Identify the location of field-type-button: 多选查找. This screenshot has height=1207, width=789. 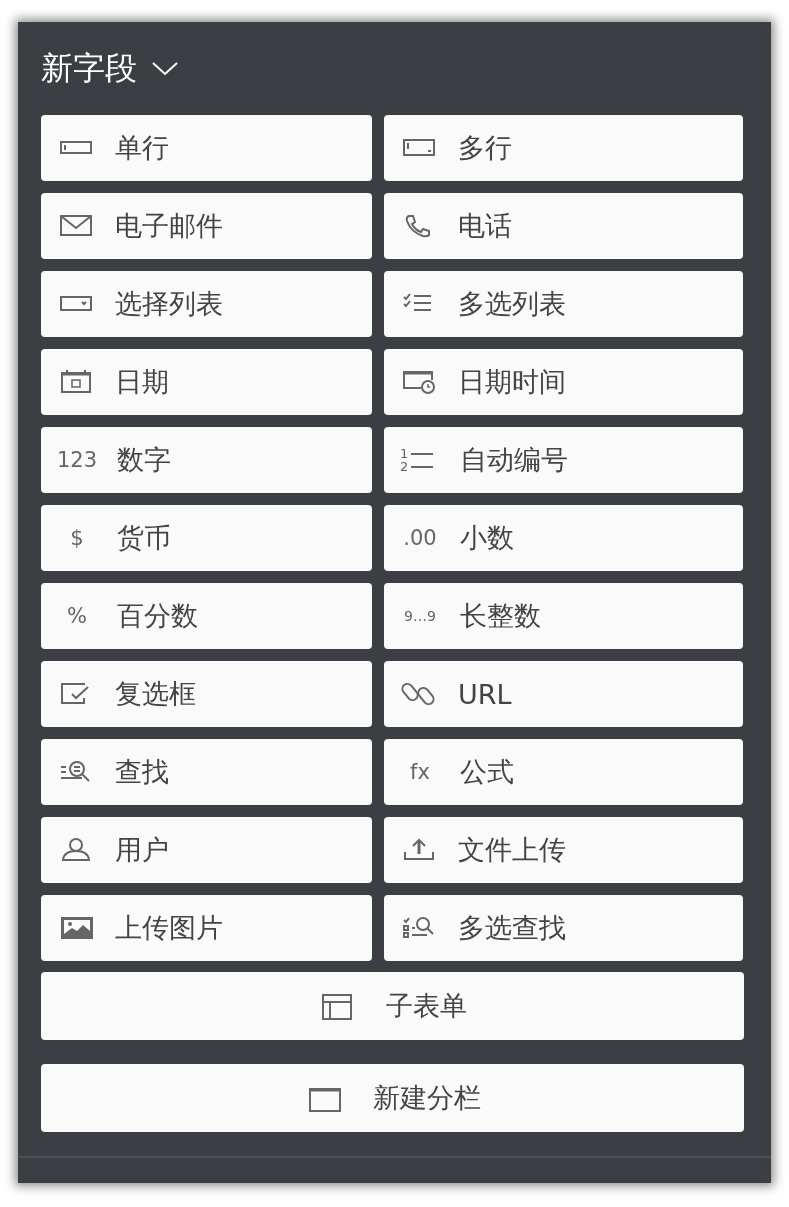
(563, 928).